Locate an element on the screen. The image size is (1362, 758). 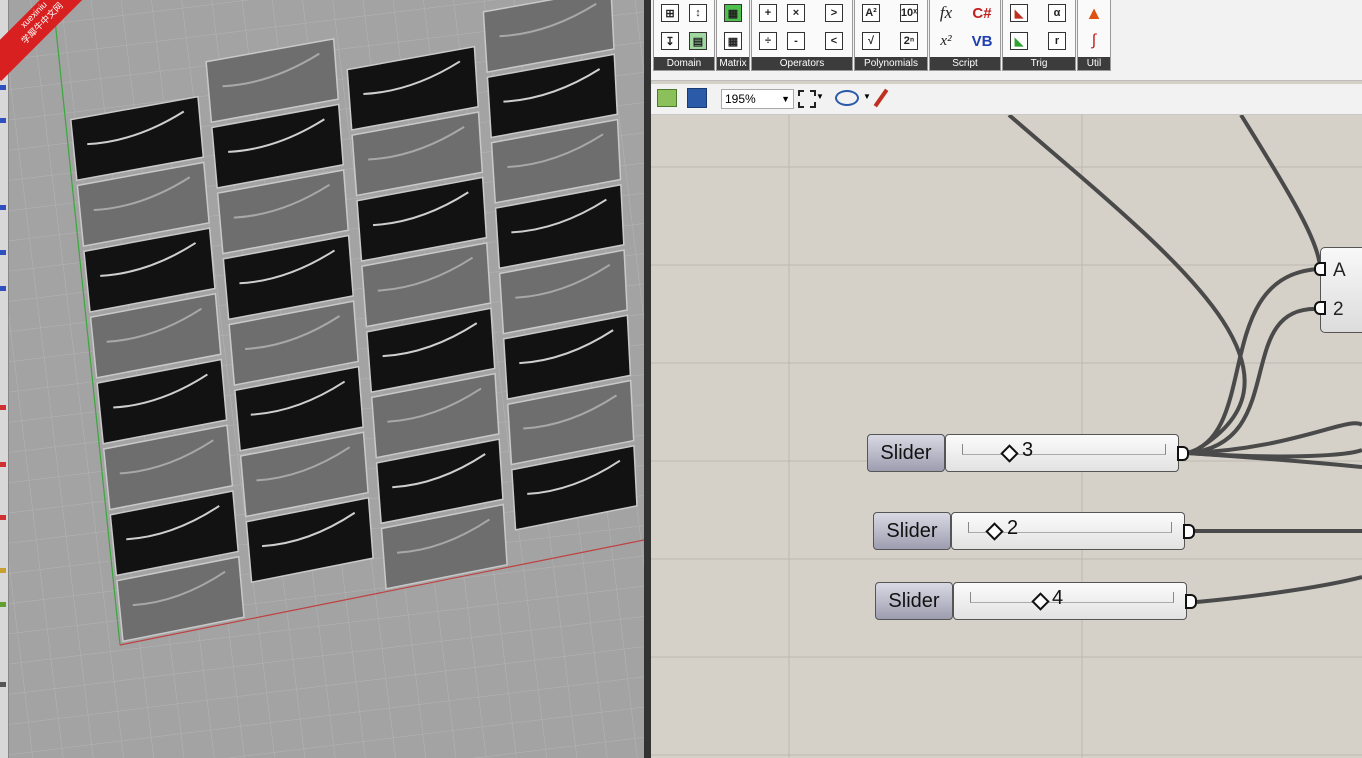
rhino-side-toolbar is located at coordinates (4, 379).